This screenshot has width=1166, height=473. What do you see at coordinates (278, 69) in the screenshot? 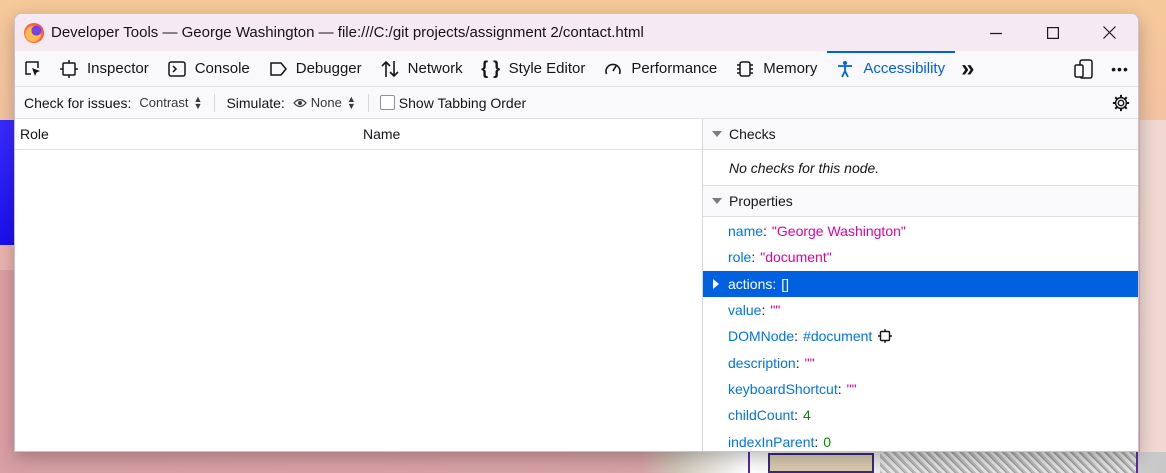
I see `debugger-icon` at bounding box center [278, 69].